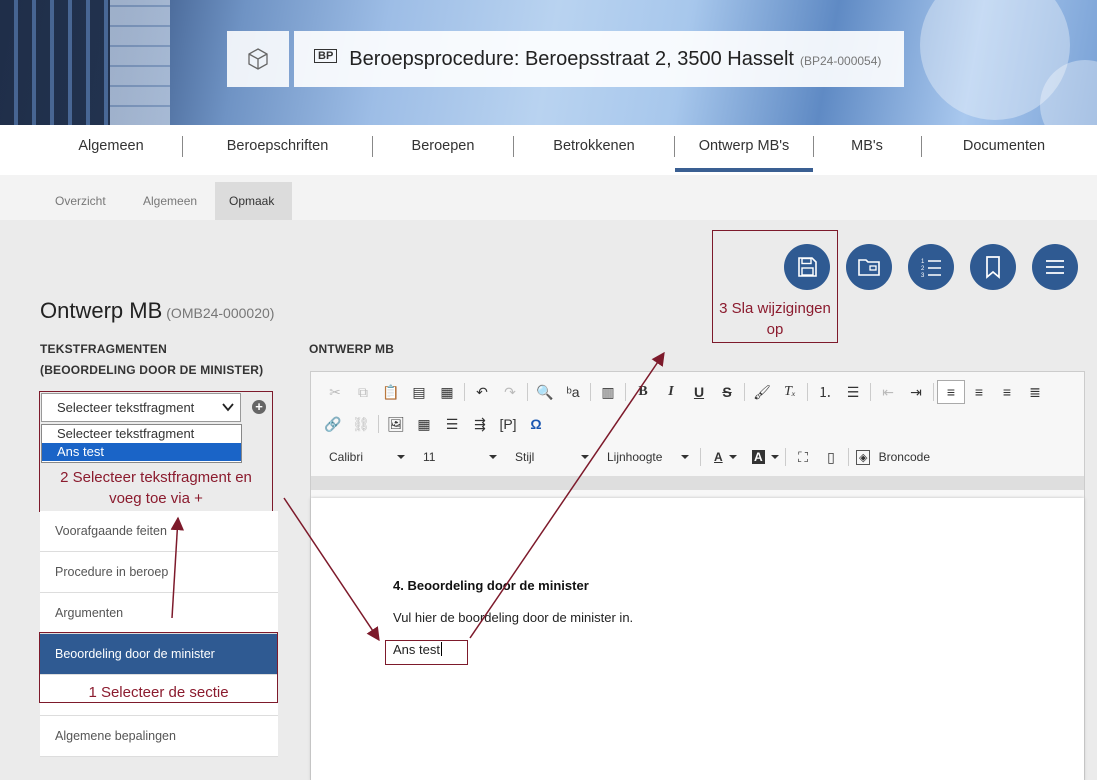  Describe the element at coordinates (80, 201) in the screenshot. I see `subtab-overzicht: Overzicht` at that location.